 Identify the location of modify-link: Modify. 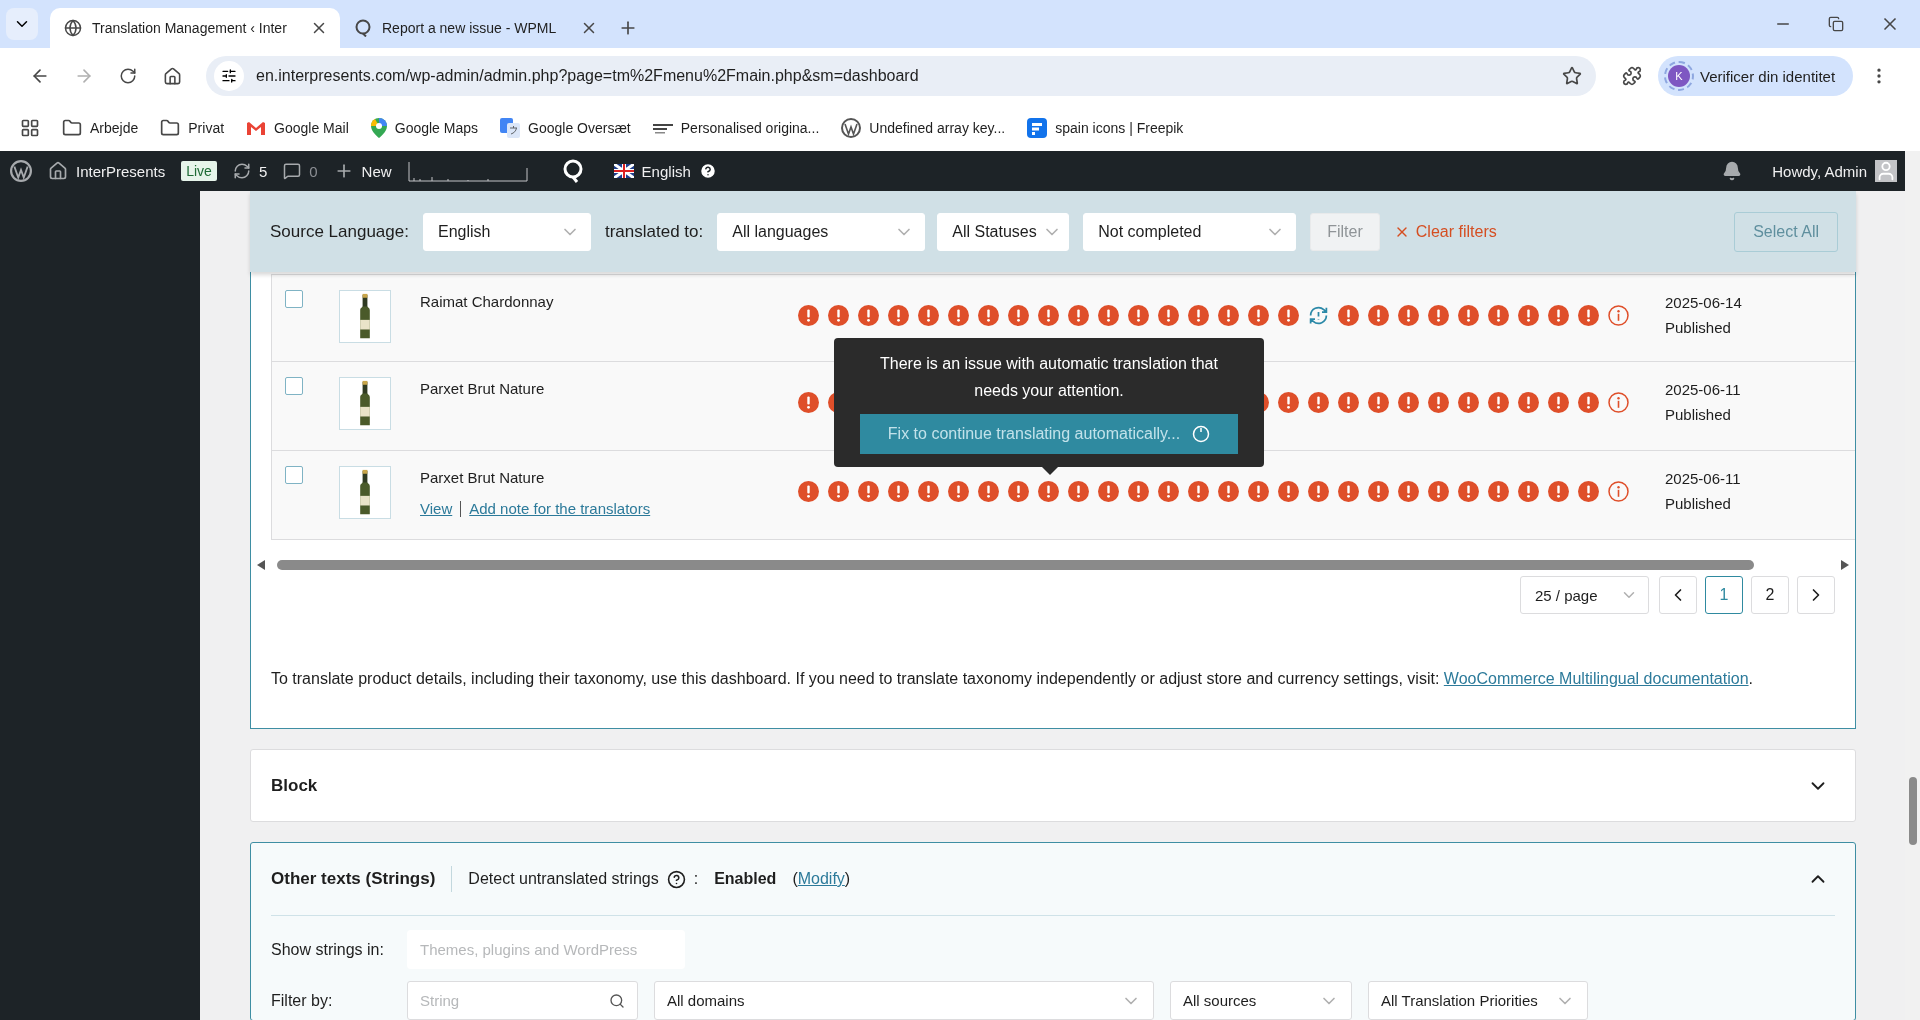
(821, 879).